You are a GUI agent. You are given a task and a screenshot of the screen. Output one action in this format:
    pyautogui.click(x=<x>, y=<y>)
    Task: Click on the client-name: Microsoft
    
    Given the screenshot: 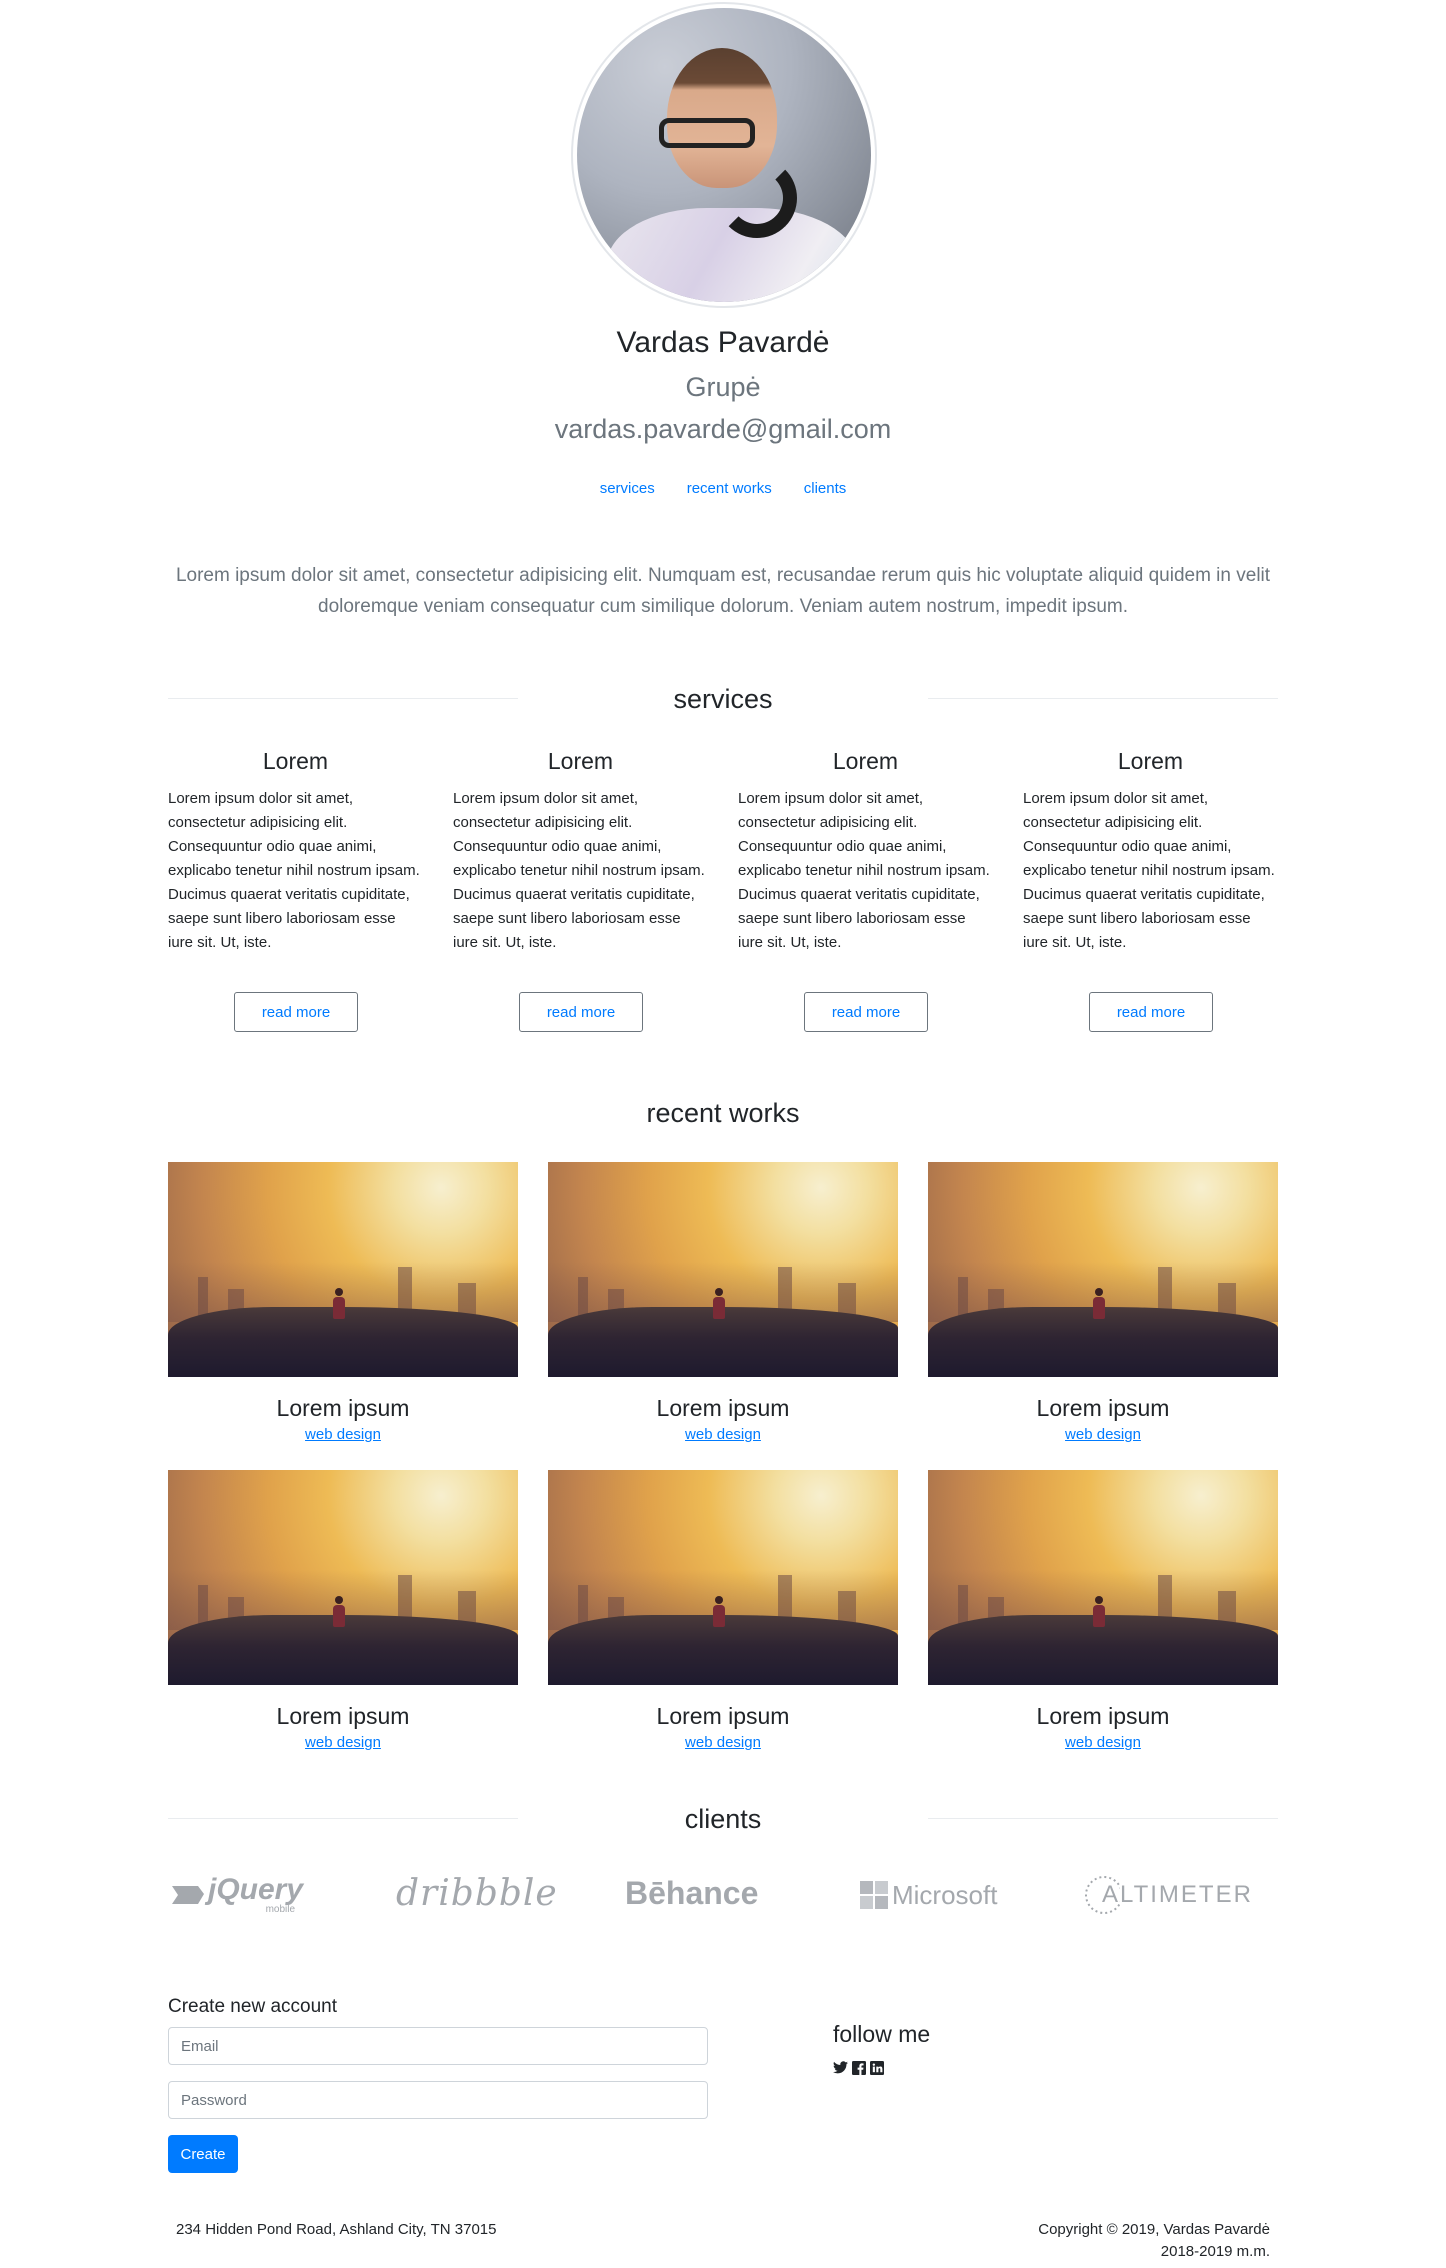 What is the action you would take?
    pyautogui.click(x=945, y=1894)
    